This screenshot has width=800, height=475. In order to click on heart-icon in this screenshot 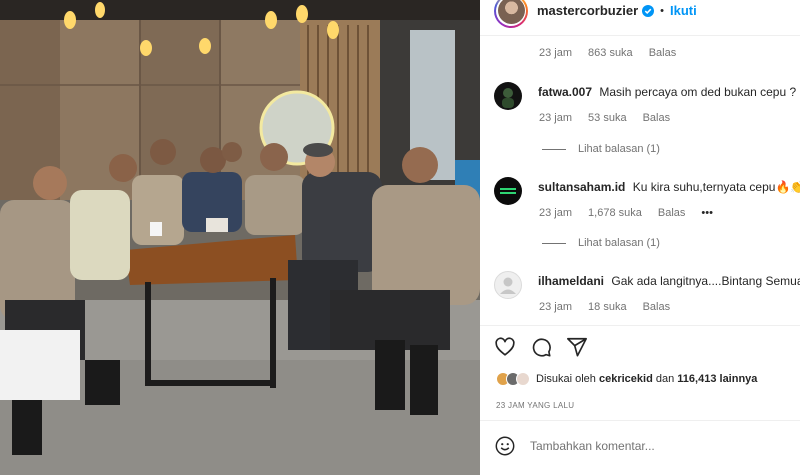, I will do `click(505, 347)`.